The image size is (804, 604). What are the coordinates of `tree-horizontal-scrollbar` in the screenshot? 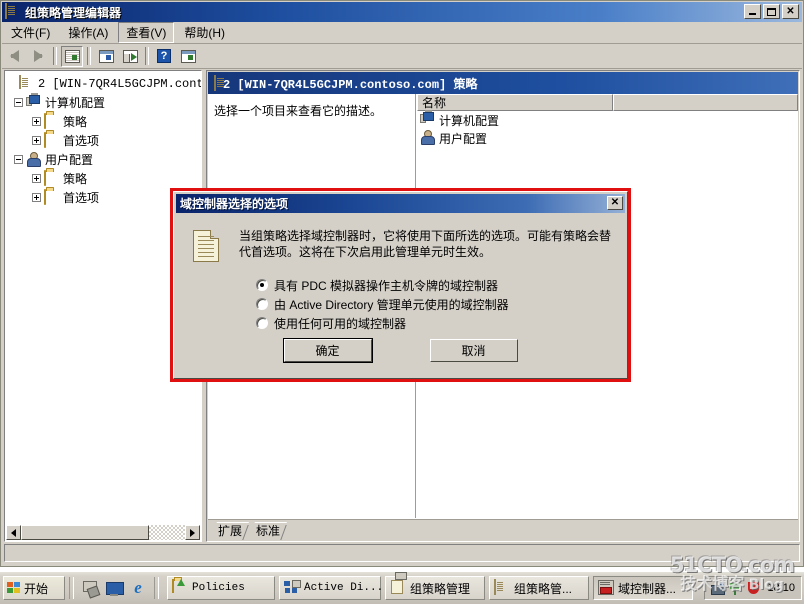 It's located at (103, 532).